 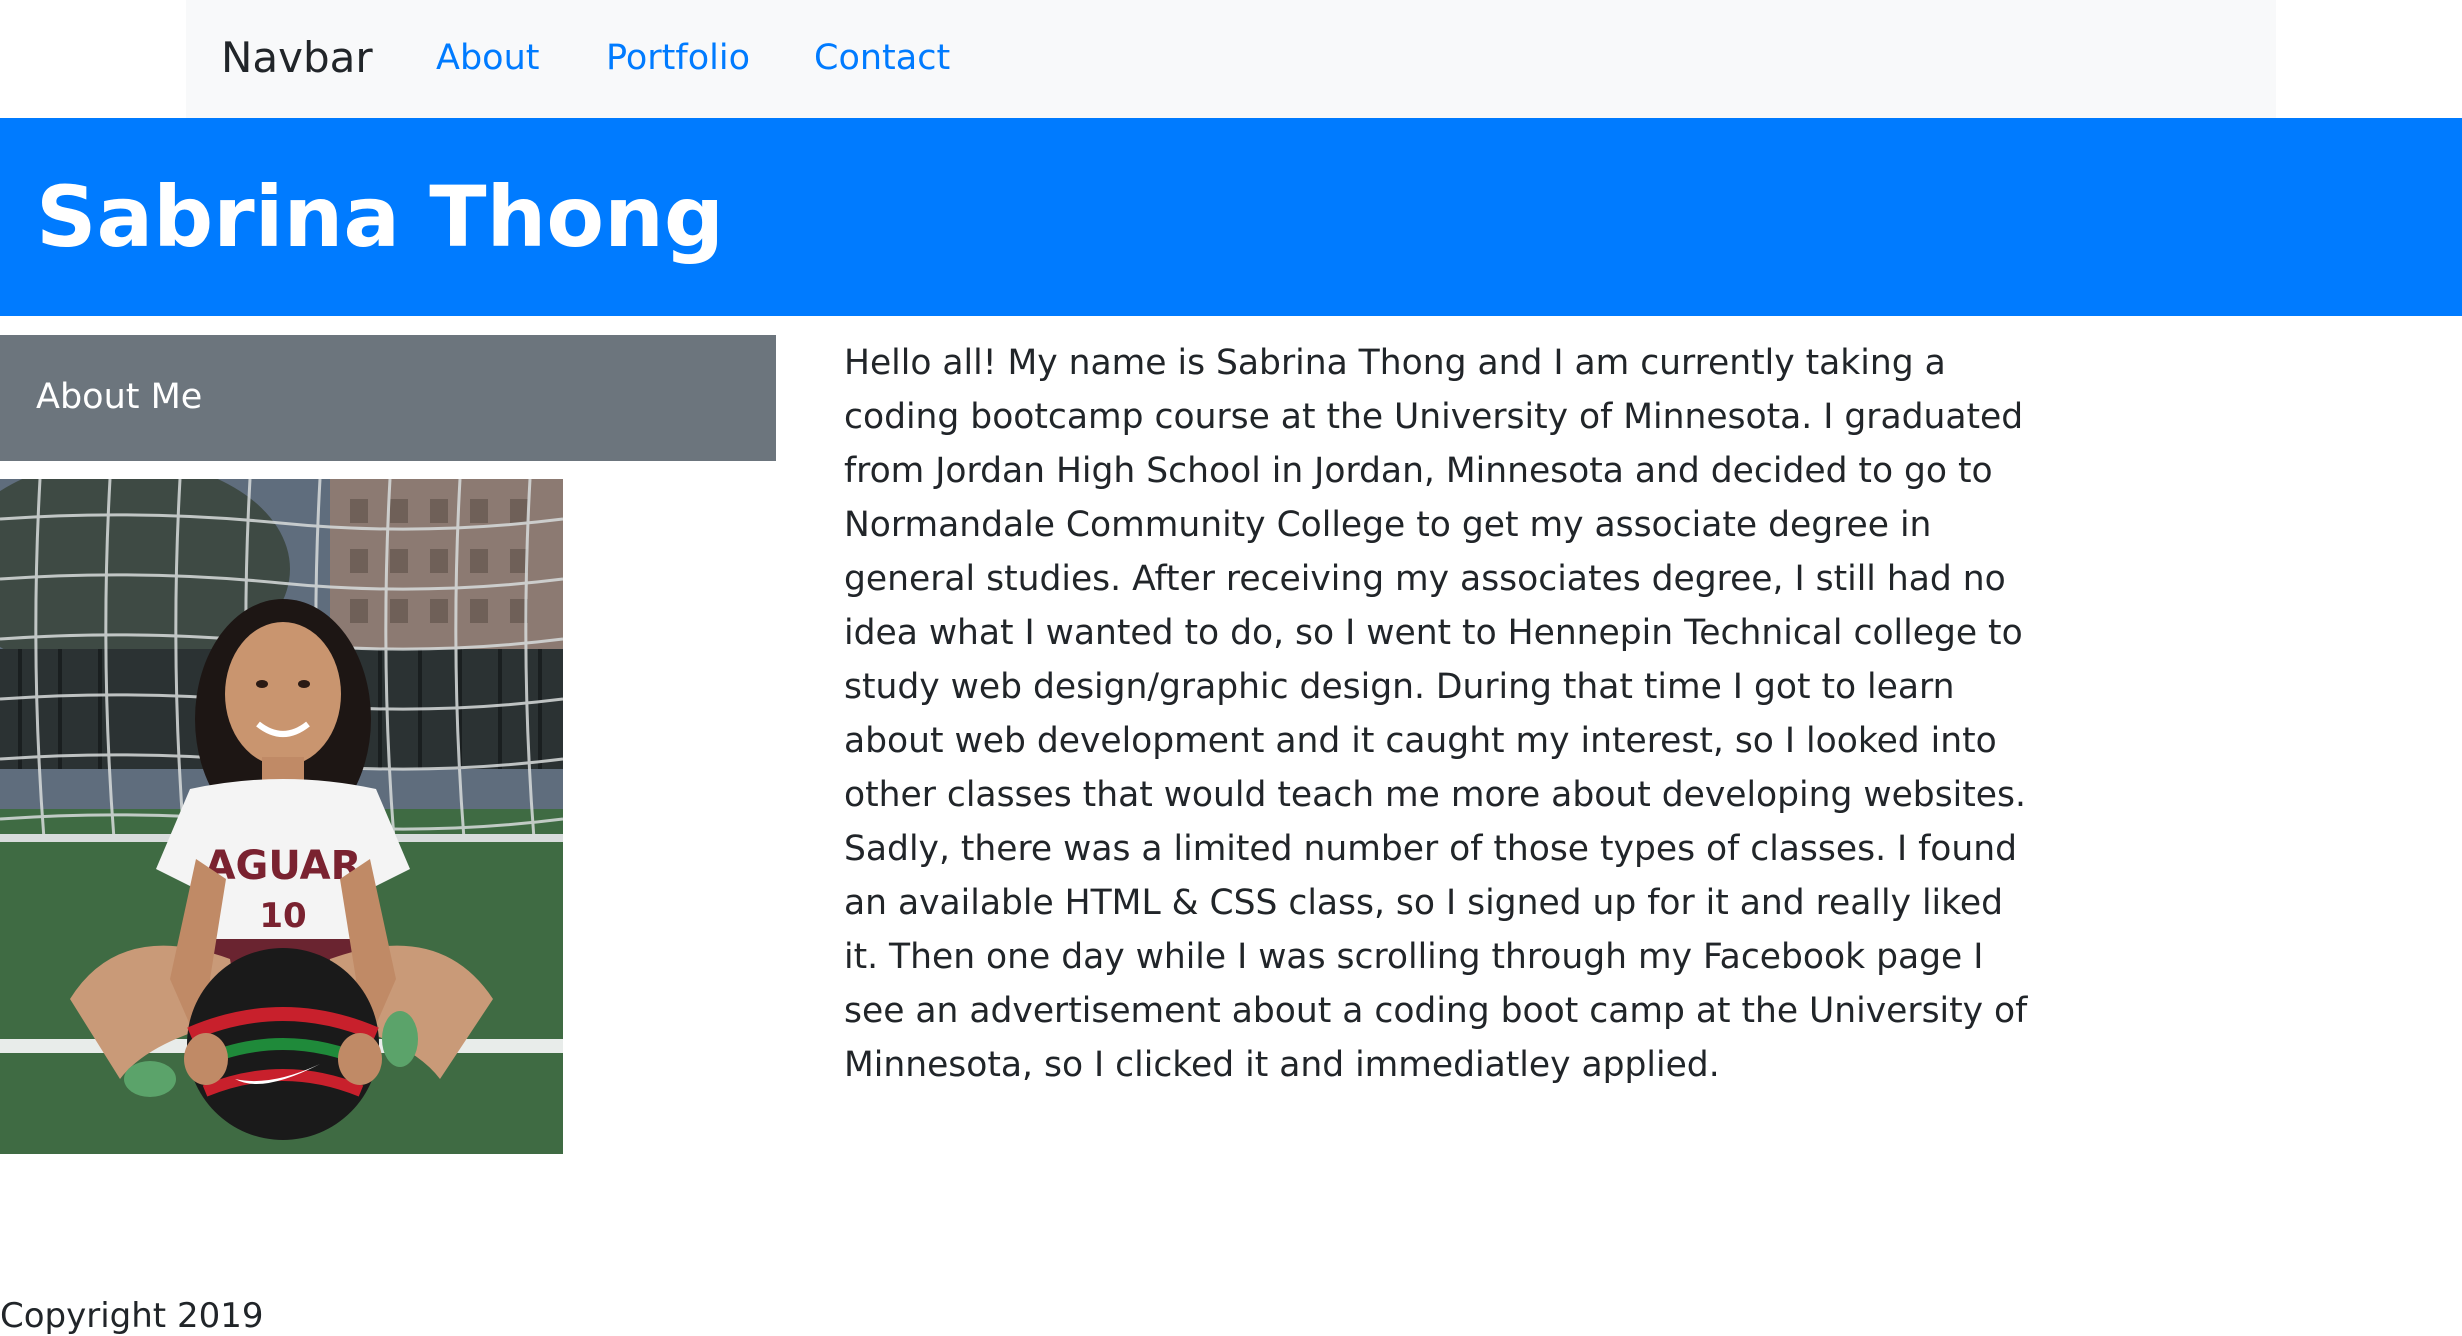 I want to click on about-me-title: About Me, so click(x=119, y=397).